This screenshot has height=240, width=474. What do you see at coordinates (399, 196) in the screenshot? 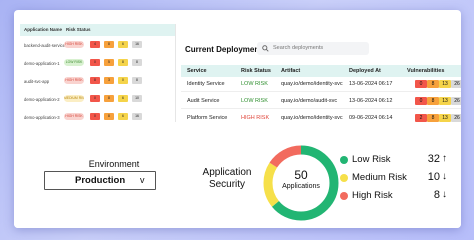
I see `legend-high-risk: High Risk 8 ↓` at bounding box center [399, 196].